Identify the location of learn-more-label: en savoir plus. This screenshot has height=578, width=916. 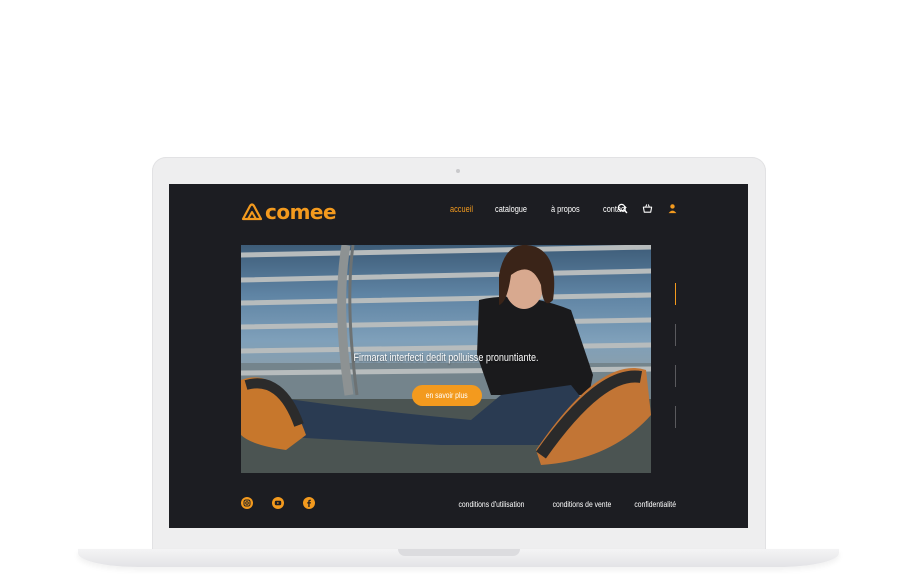
(447, 395).